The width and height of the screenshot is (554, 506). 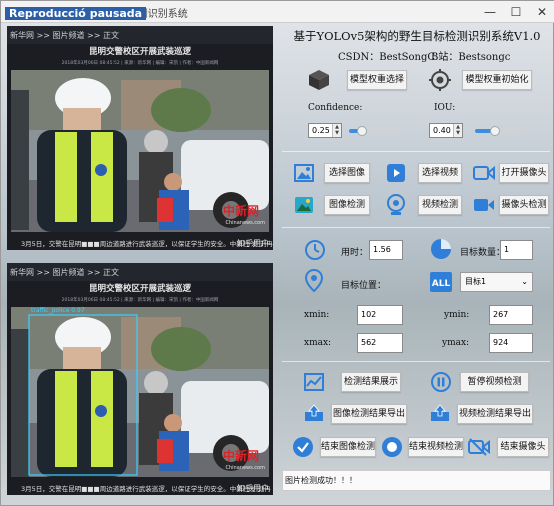 I want to click on open-camera-button: 打开摄像头, so click(x=524, y=173).